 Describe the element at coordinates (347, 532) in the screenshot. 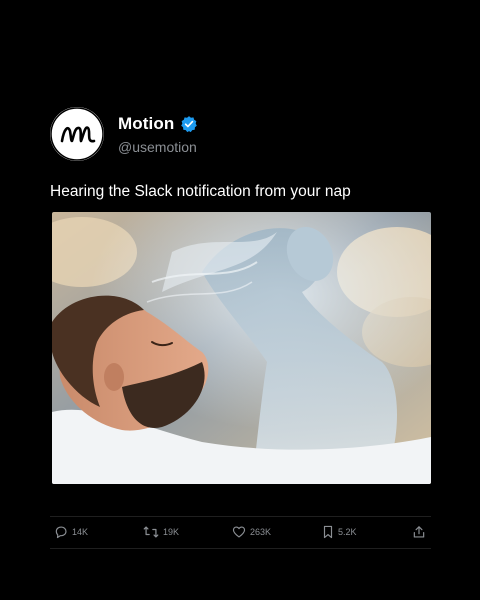

I see `bookmark-count: 5.2K` at that location.